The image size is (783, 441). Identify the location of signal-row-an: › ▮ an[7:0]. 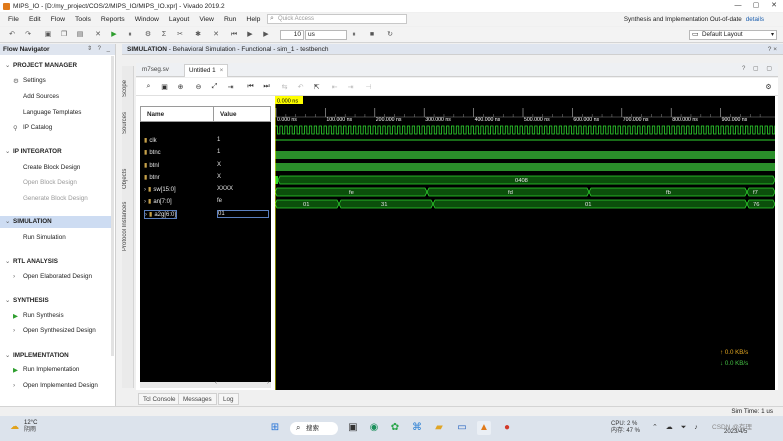
(158, 201).